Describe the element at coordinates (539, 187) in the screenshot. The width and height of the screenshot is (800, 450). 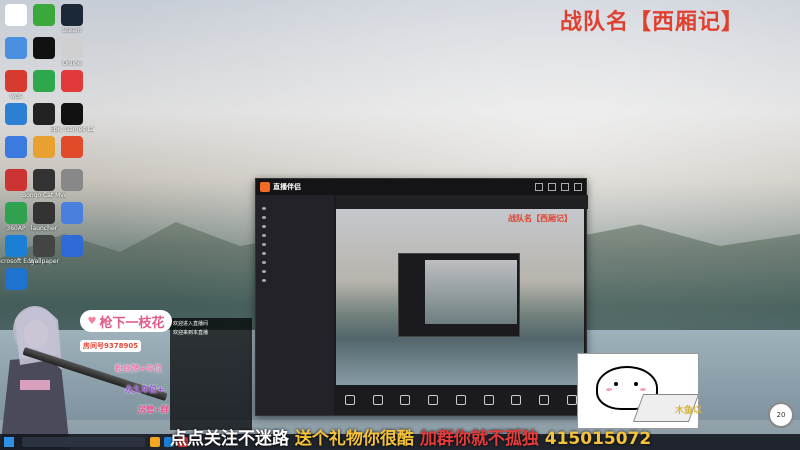
I see `settings-icon` at that location.